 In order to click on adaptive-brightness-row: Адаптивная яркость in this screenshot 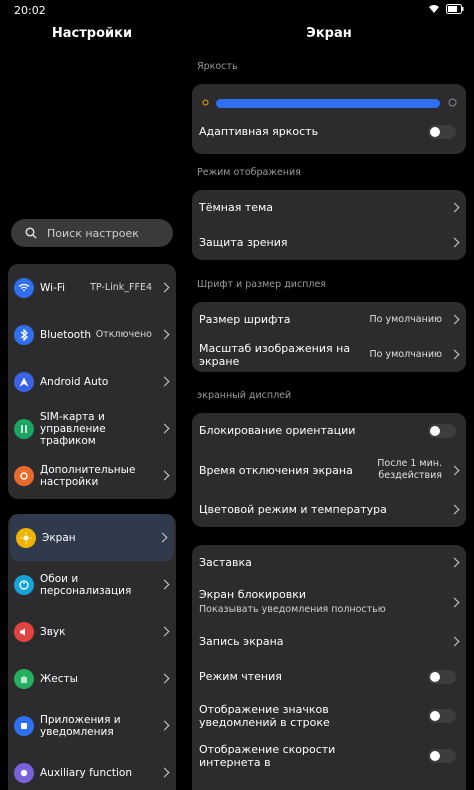, I will do `click(329, 131)`.